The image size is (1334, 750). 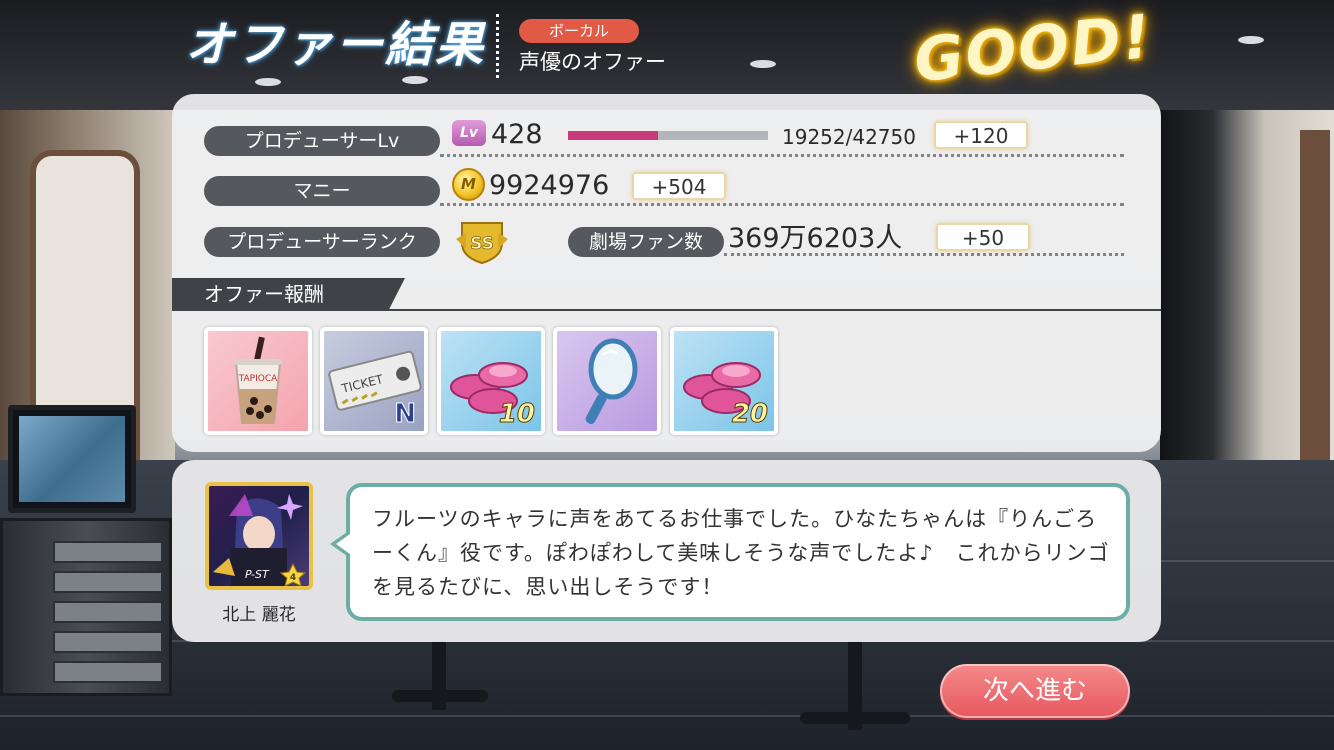 I want to click on offer-name: 声優のオファー, so click(x=592, y=62).